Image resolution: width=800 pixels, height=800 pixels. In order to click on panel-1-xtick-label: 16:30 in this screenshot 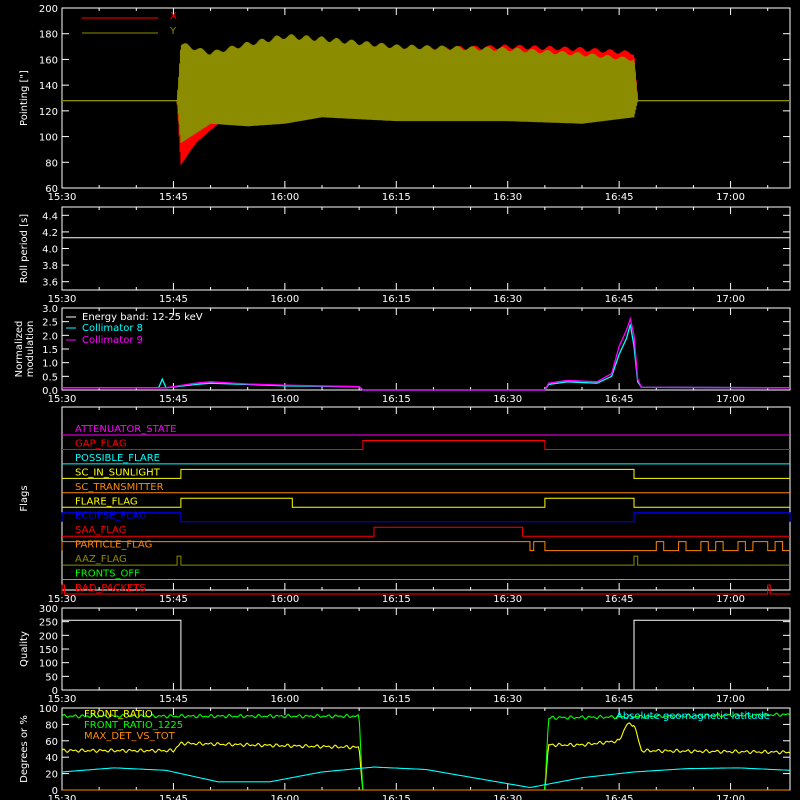, I will do `click(507, 299)`.